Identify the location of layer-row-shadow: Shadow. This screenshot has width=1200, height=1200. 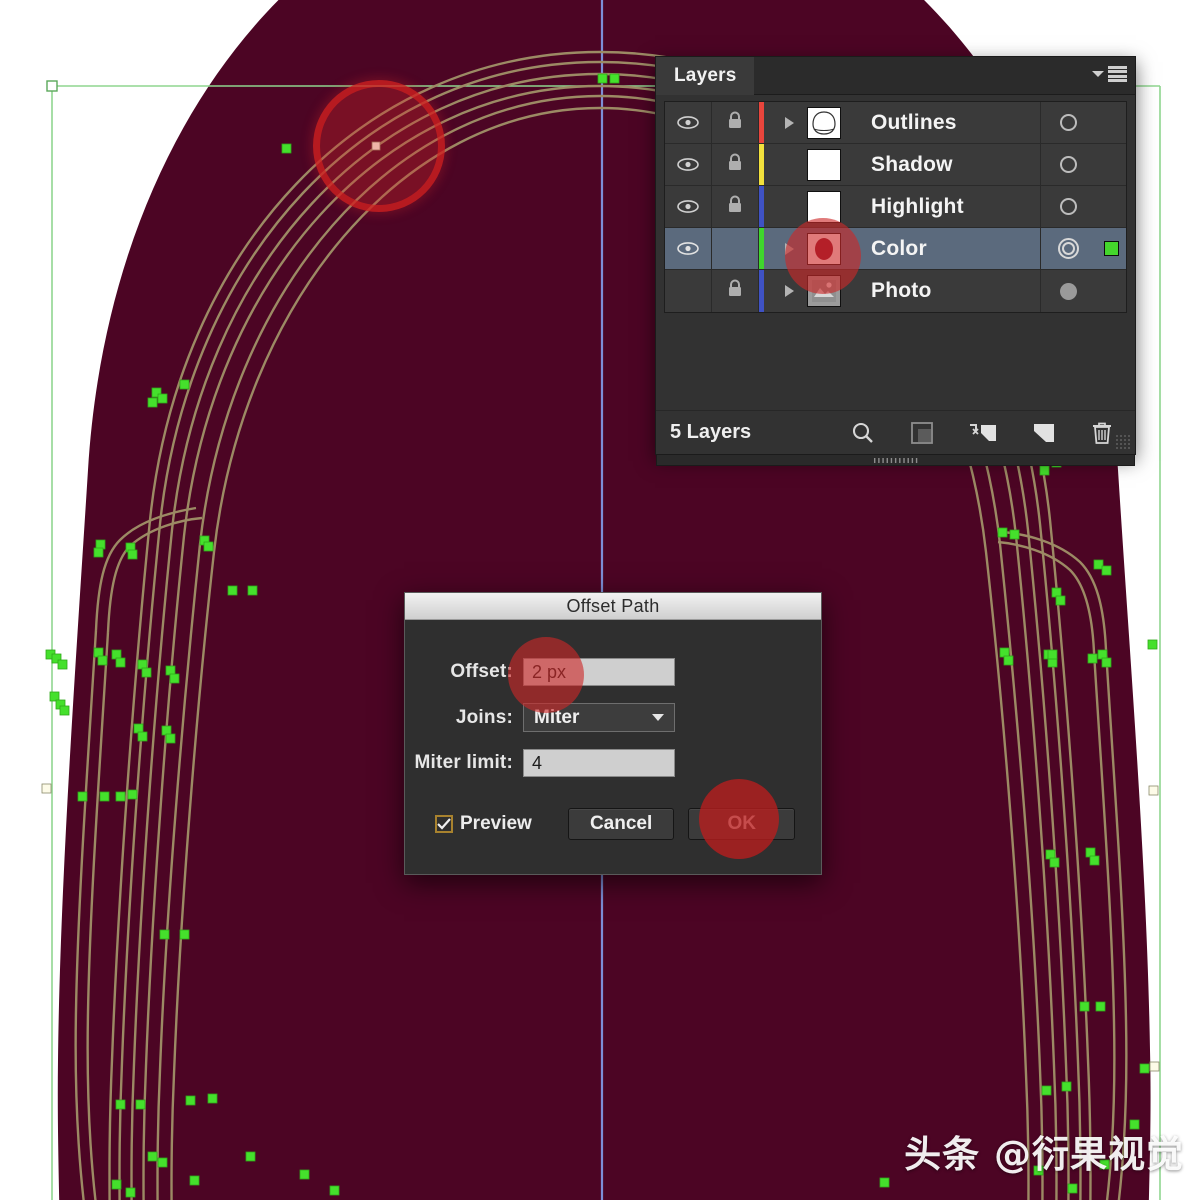
(895, 165).